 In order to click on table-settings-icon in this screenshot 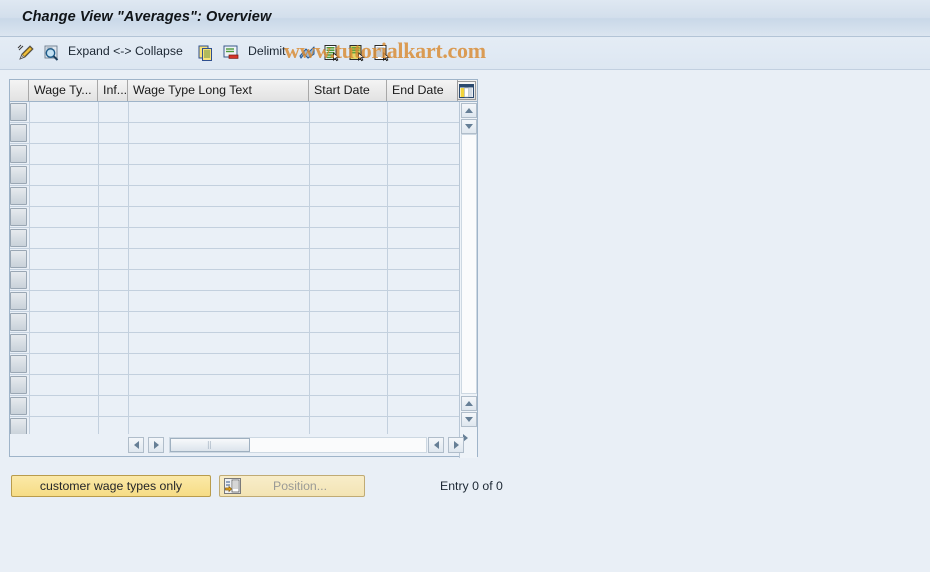, I will do `click(466, 90)`.